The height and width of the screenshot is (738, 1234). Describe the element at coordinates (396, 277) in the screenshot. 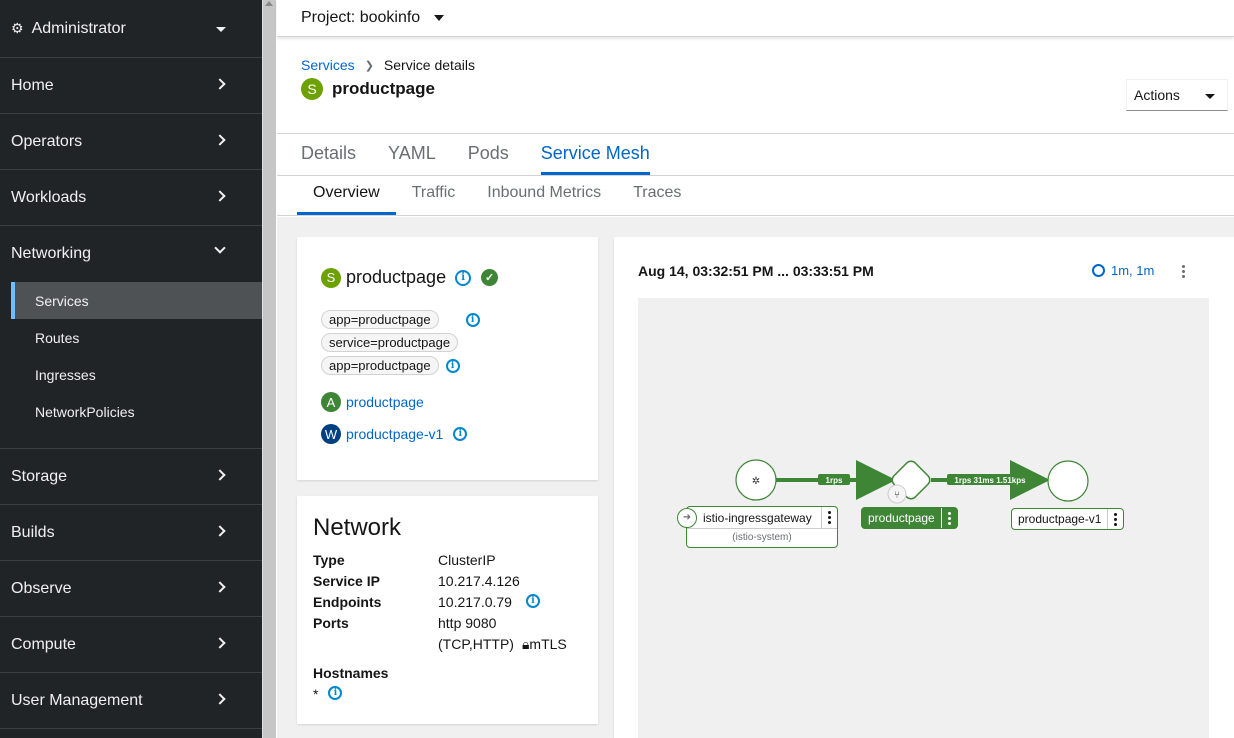

I see `service-name: productpage` at that location.